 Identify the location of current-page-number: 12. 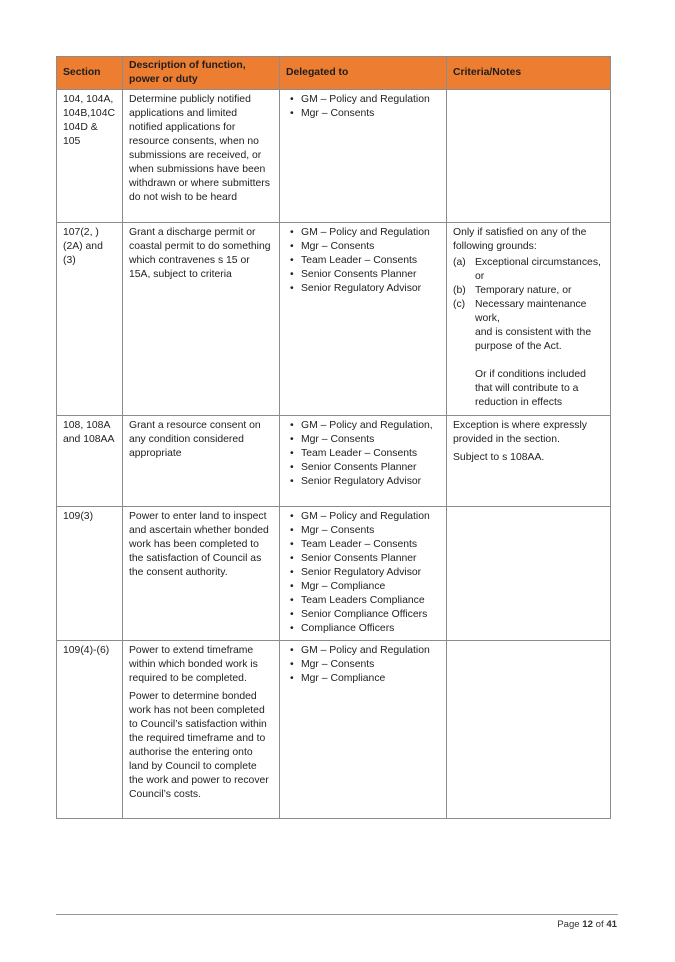
(587, 924).